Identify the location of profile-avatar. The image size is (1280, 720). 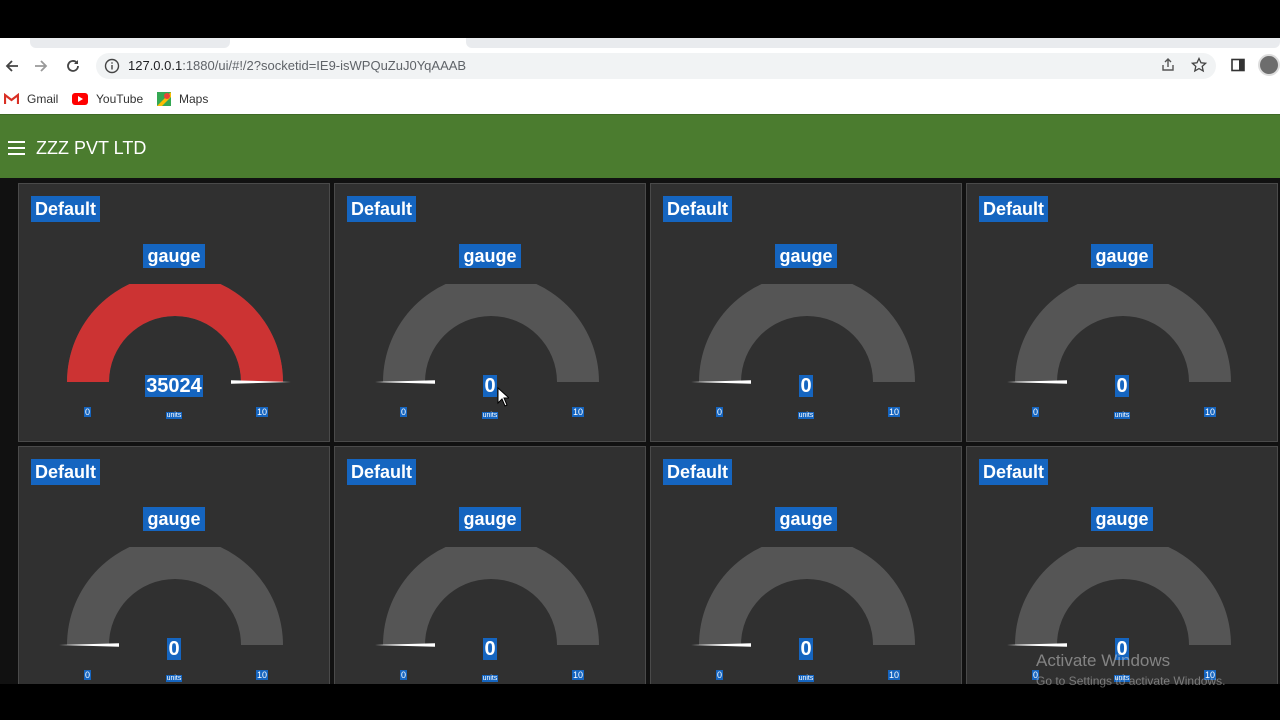
(1269, 65).